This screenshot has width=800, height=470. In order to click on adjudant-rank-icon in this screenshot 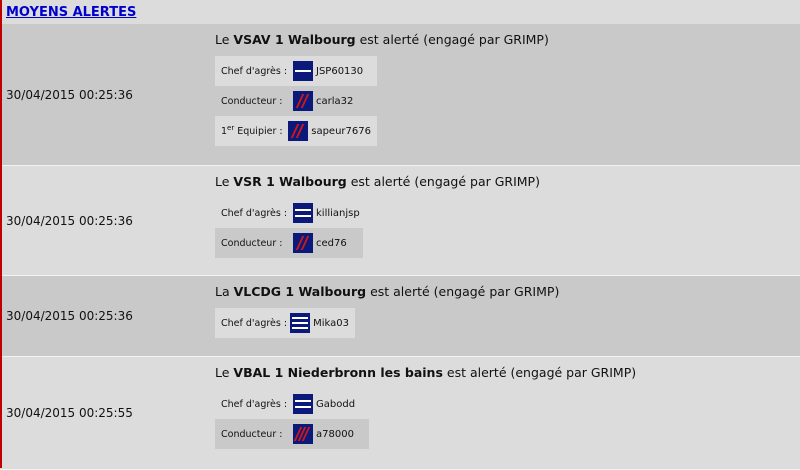, I will do `click(300, 323)`.